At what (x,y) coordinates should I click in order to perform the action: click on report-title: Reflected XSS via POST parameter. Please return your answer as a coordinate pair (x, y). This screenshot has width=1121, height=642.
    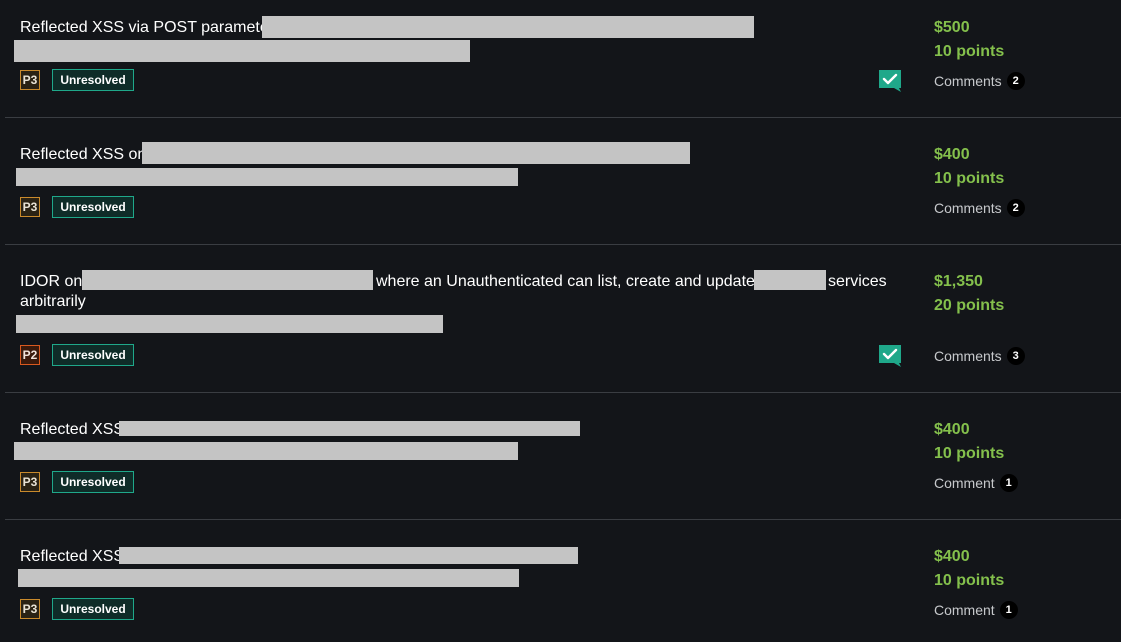
    Looking at the image, I should click on (147, 27).